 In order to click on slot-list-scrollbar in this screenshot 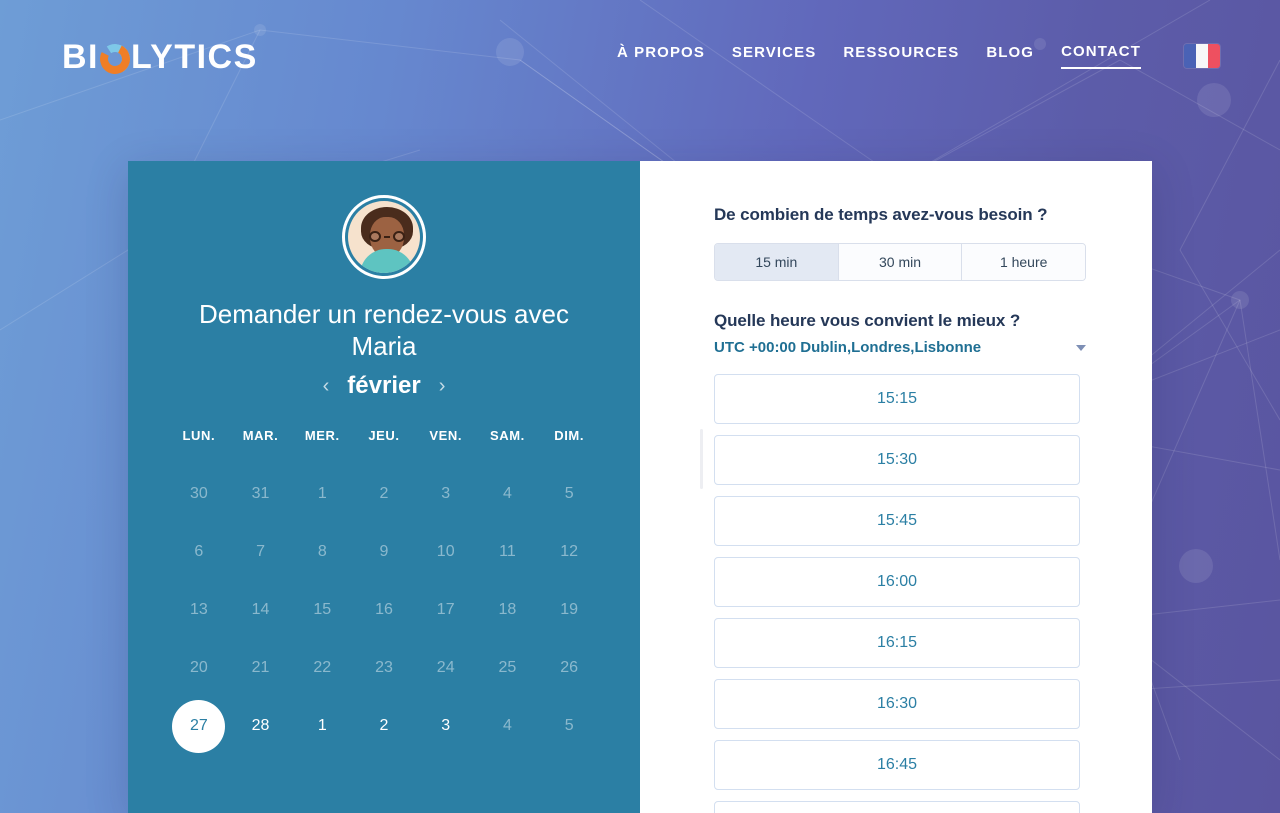, I will do `click(701, 459)`.